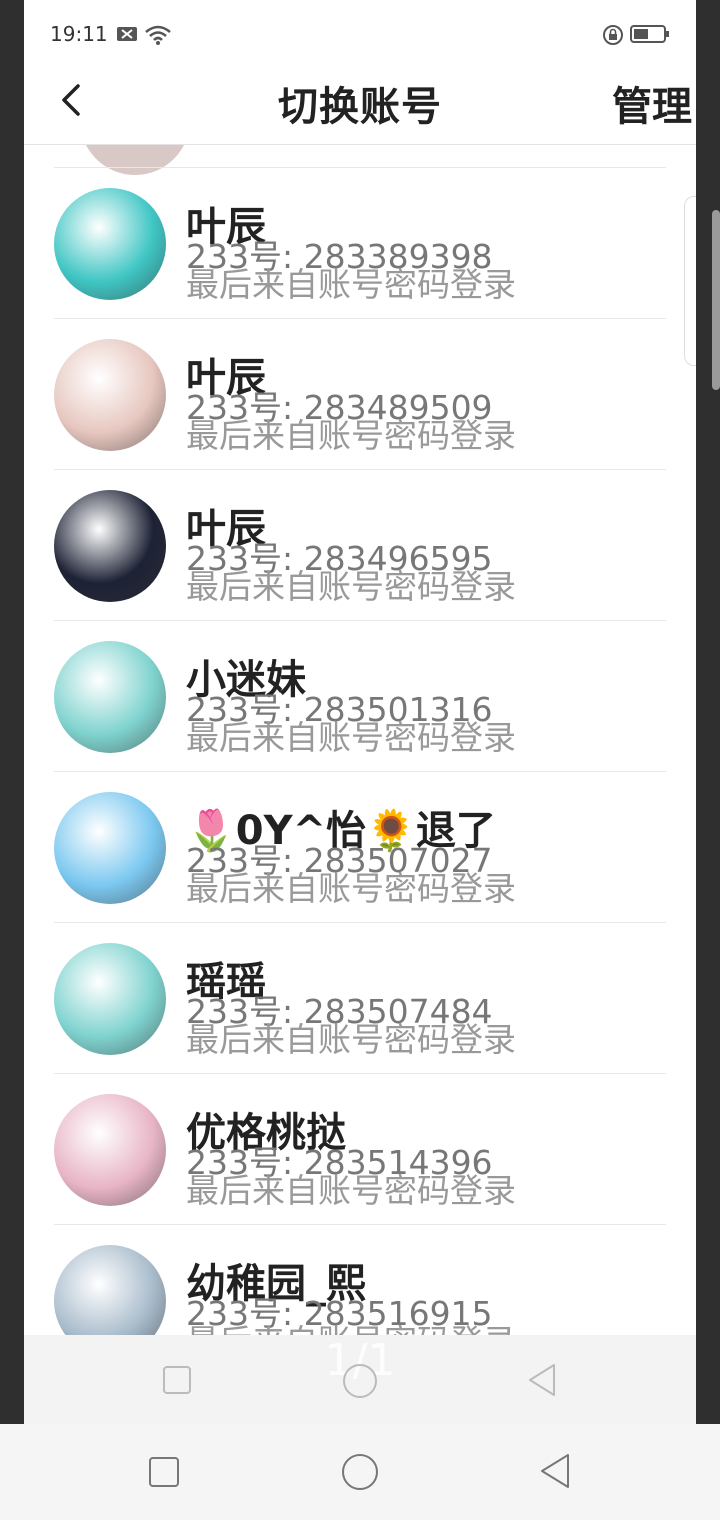 This screenshot has height=1520, width=720. What do you see at coordinates (360, 545) in the screenshot?
I see `account-row: 叶辰 233号: 283496595 最后来自账号密码登录` at bounding box center [360, 545].